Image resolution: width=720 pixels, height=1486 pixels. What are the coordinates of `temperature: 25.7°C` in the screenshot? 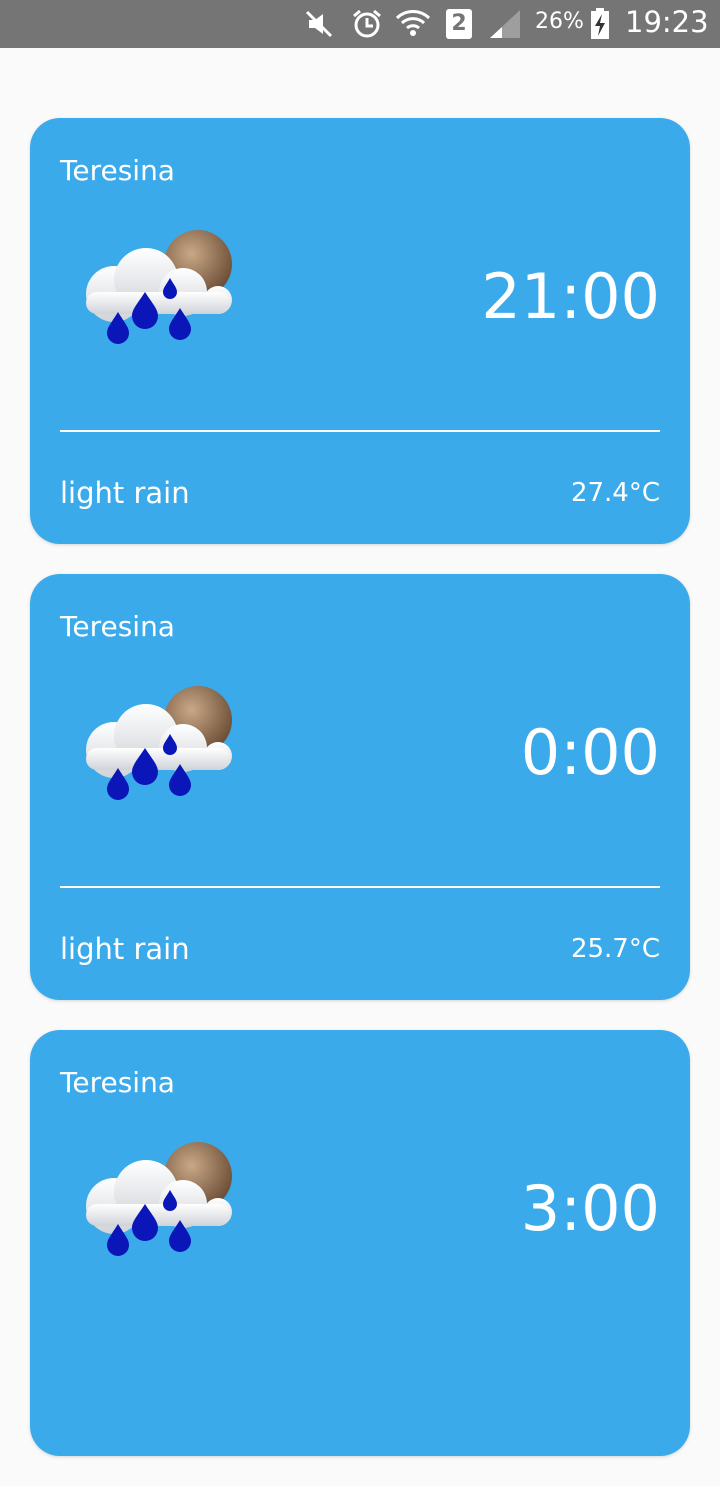 It's located at (615, 949).